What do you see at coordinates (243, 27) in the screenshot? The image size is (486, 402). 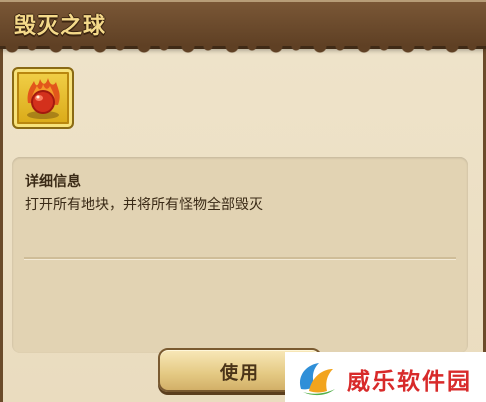 I see `title-bar: 毁灭之球` at bounding box center [243, 27].